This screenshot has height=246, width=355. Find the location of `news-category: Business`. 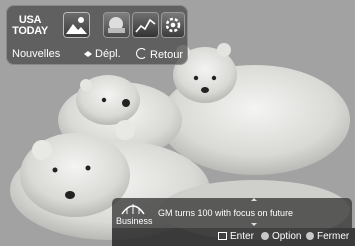

news-category: Business is located at coordinates (134, 221).